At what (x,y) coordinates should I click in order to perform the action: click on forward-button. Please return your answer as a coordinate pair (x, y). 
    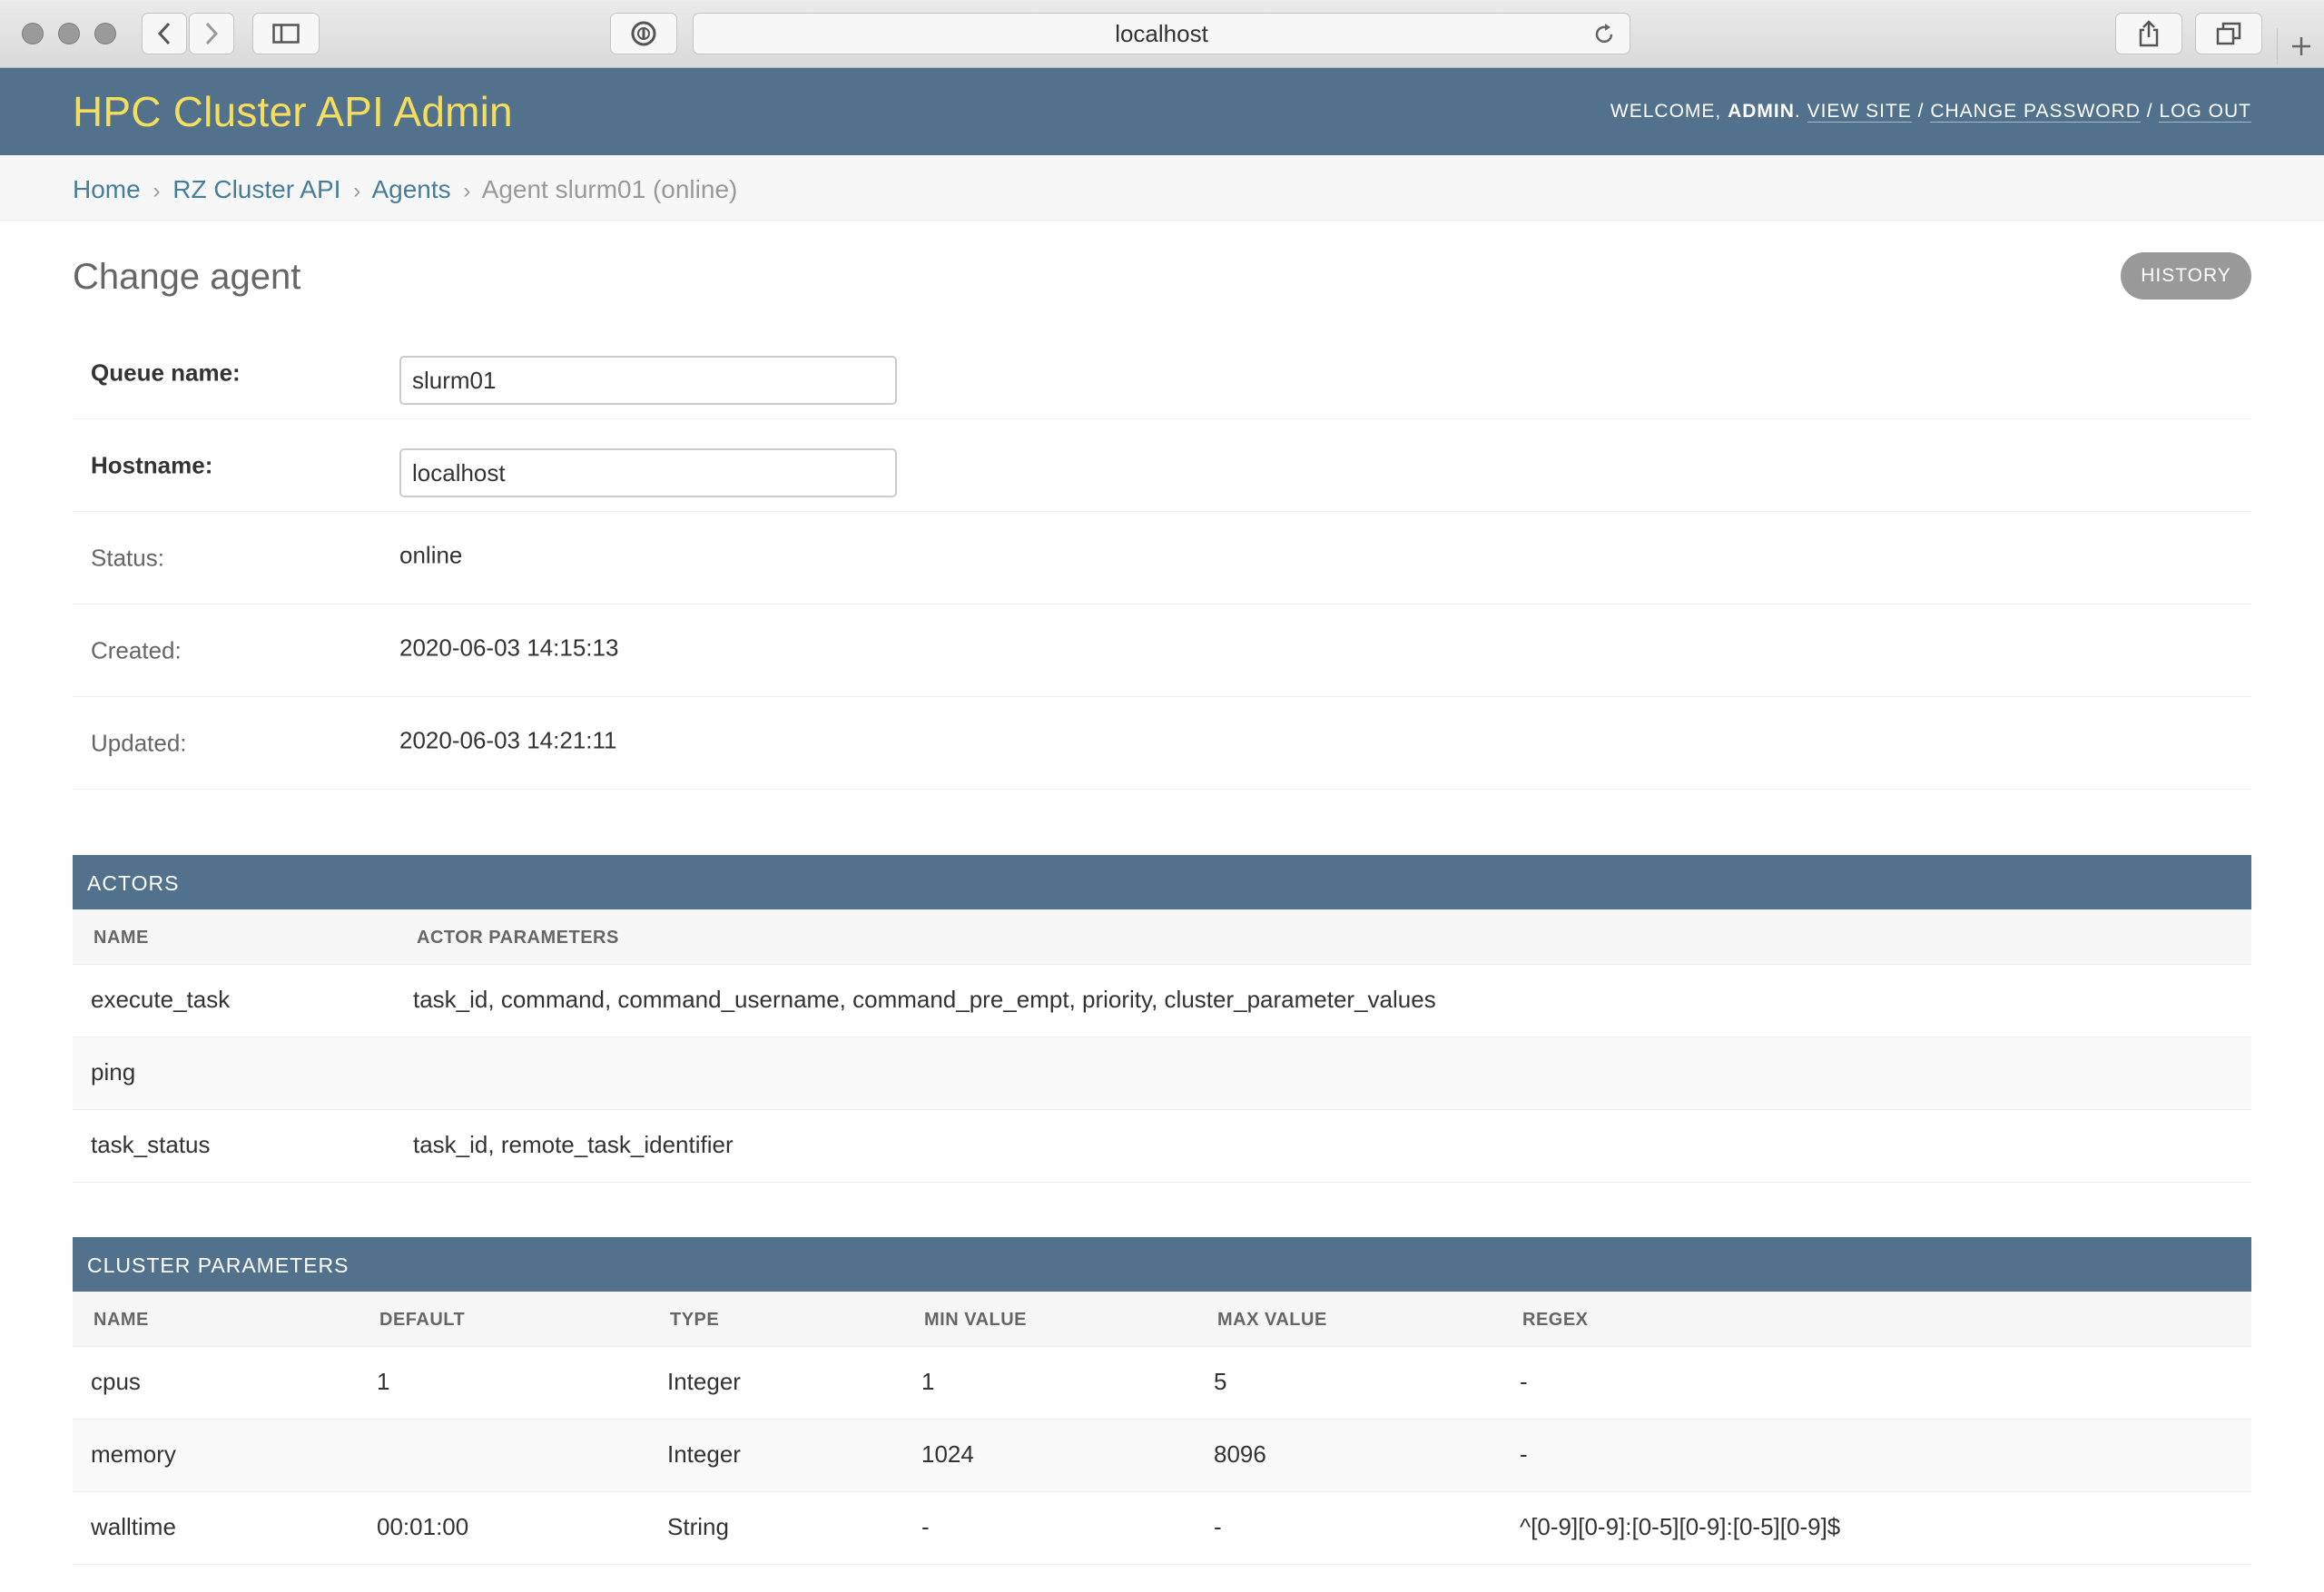
    Looking at the image, I should click on (211, 33).